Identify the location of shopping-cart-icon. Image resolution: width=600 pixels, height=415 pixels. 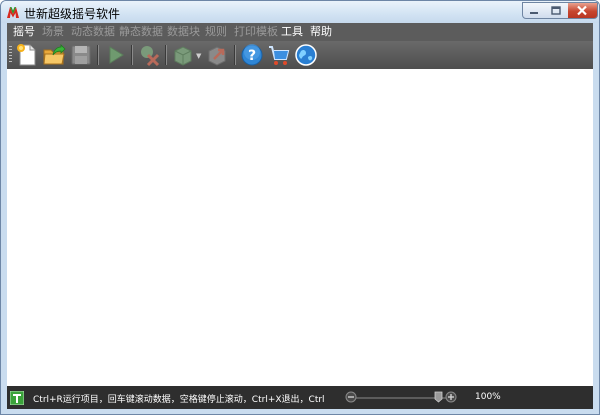
(279, 55).